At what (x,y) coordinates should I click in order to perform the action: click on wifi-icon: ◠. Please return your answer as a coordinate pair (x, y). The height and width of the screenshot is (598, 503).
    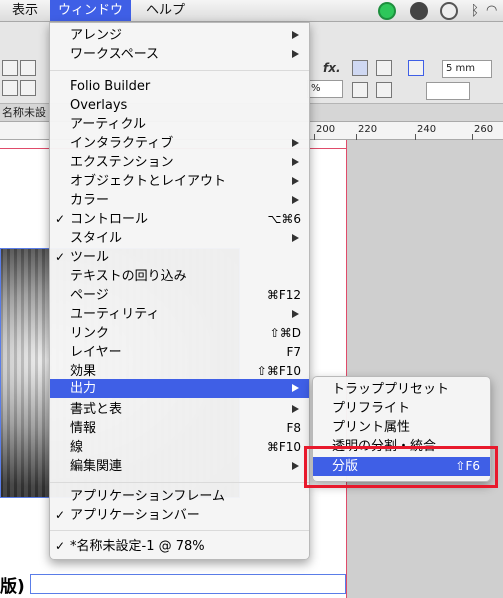
    Looking at the image, I should click on (494, 11).